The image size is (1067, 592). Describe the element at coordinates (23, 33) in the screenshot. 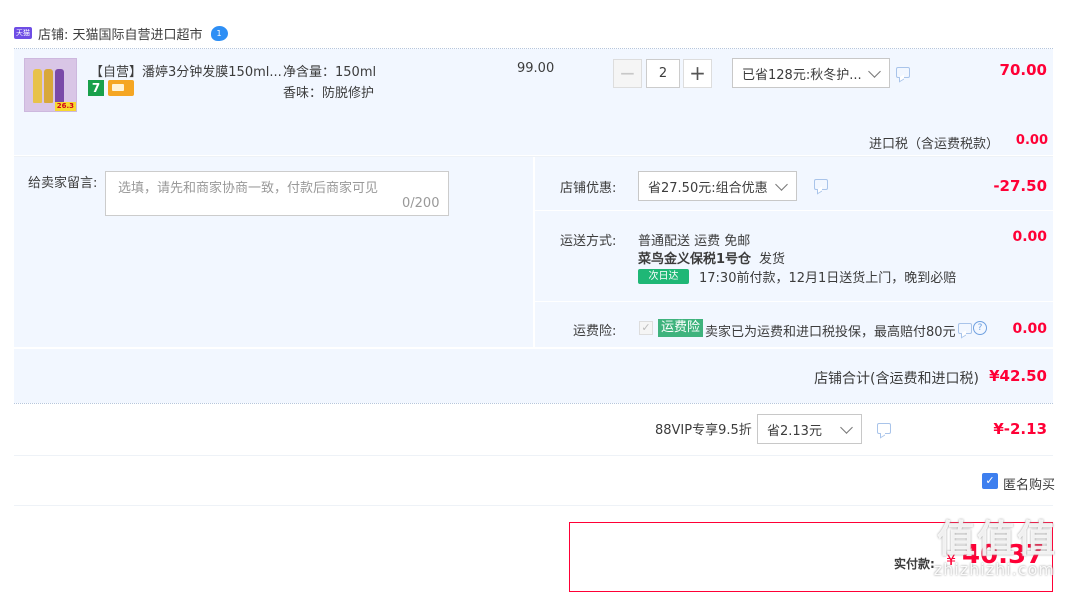

I see `tmall-logo-icon: 天猫` at that location.